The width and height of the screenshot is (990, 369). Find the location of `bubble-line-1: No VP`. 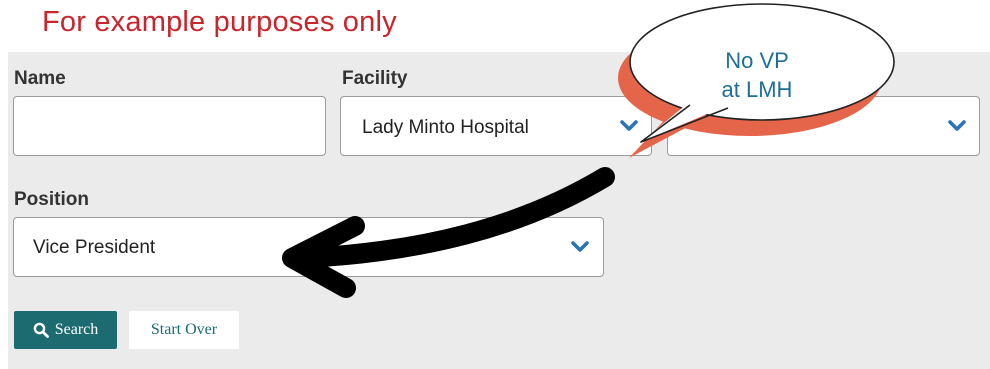

bubble-line-1: No VP is located at coordinates (757, 60).